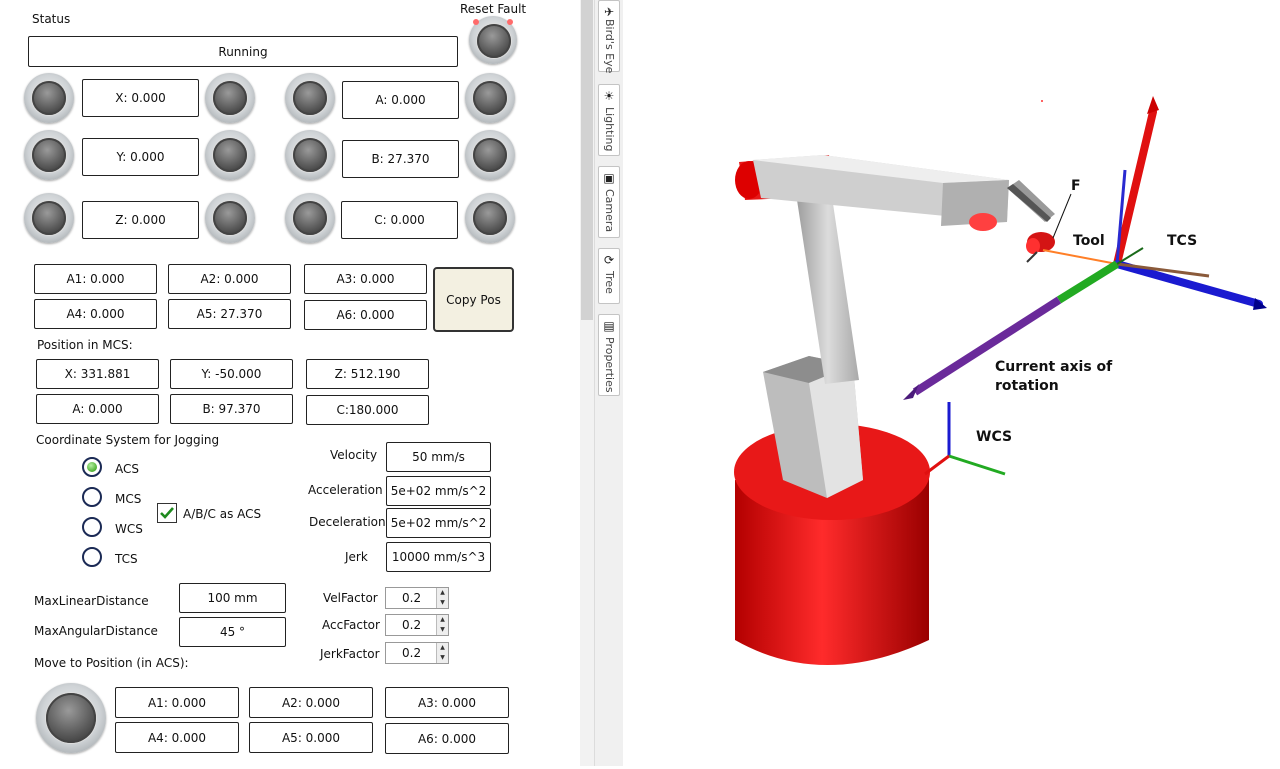 This screenshot has width=1280, height=769. Describe the element at coordinates (1054, 367) in the screenshot. I see `label-axis-rotation-1: Current axis of` at that location.